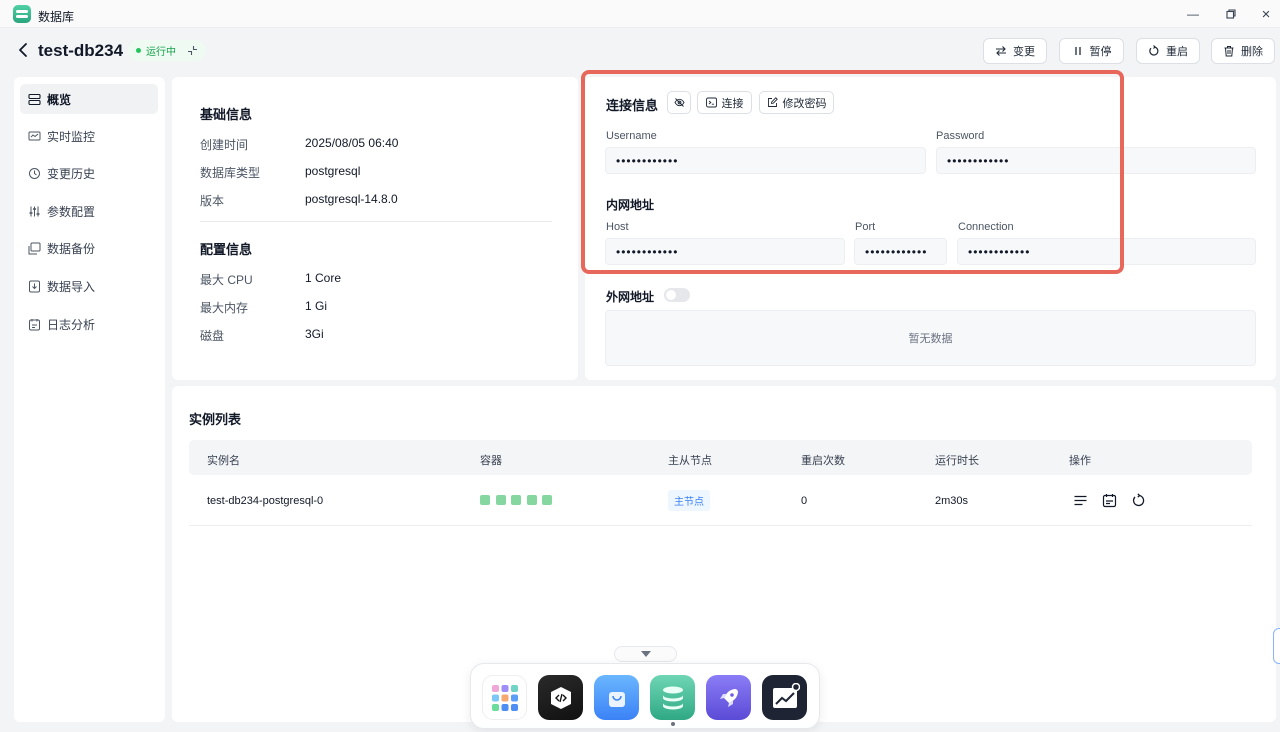  I want to click on sidebar-item-backup: 数据备份, so click(89, 248).